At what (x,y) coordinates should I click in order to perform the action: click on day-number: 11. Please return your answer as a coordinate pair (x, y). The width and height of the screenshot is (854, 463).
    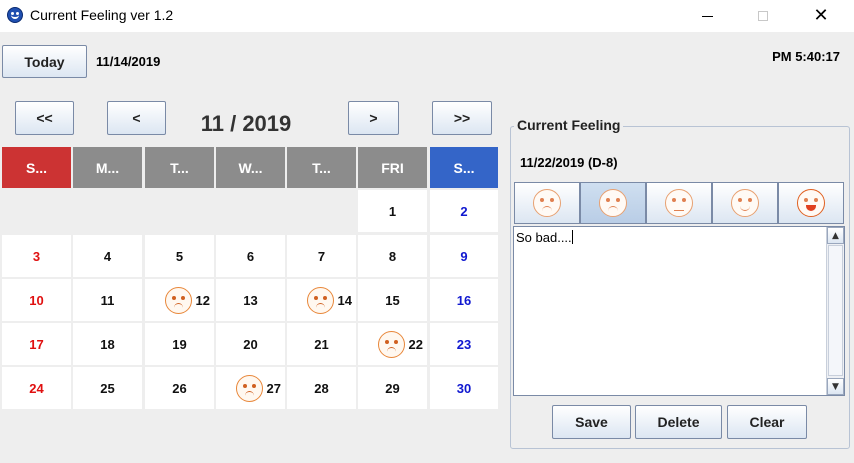
    Looking at the image, I should click on (107, 300).